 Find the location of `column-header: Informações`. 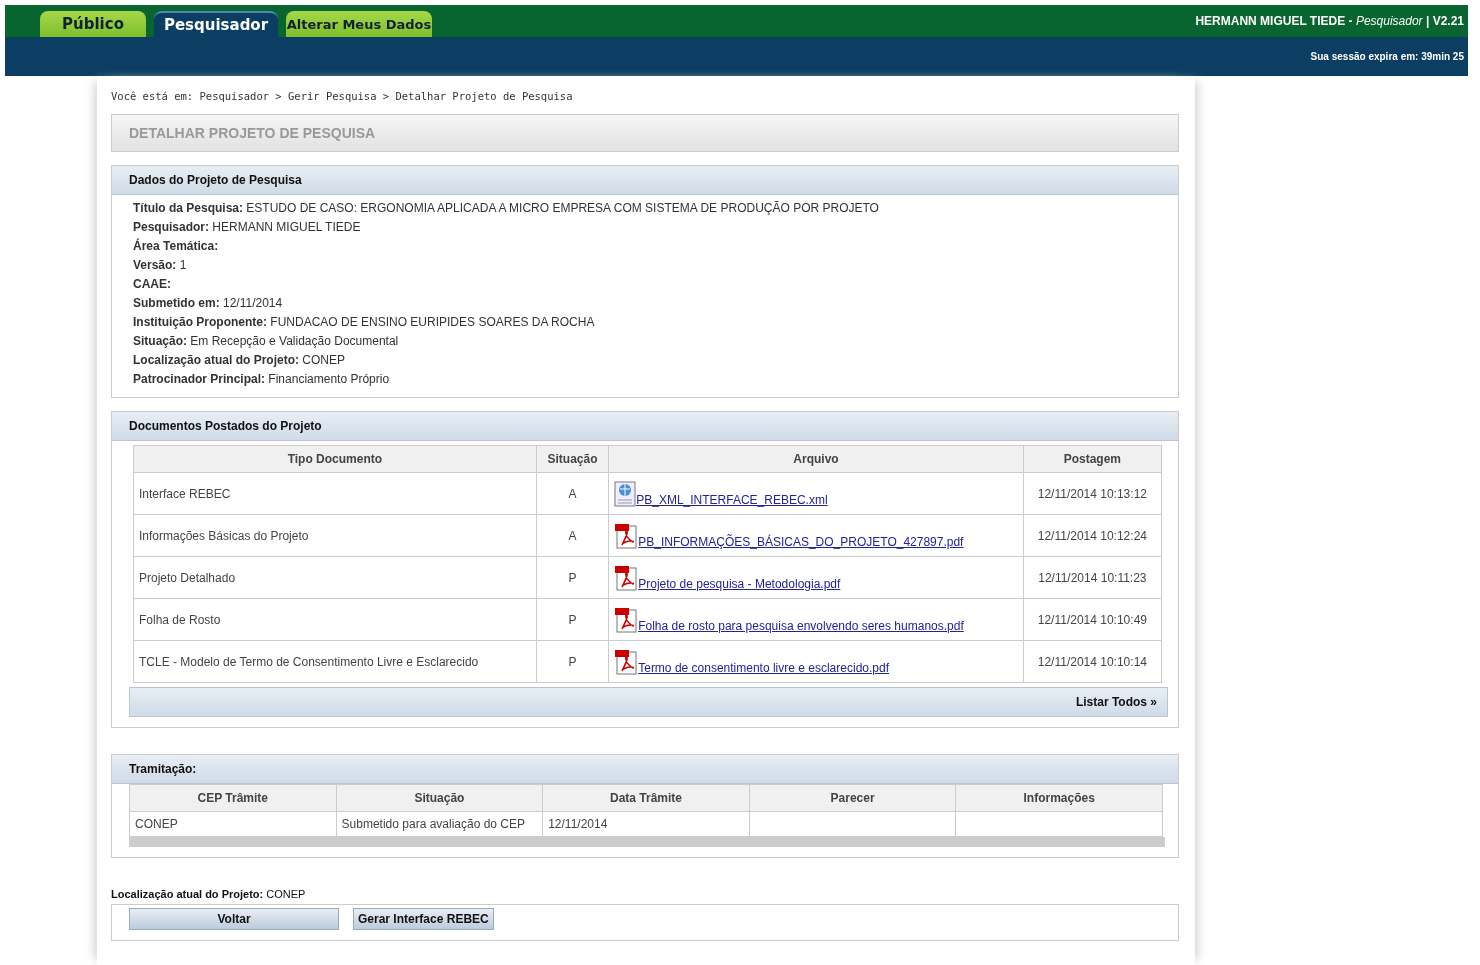

column-header: Informações is located at coordinates (1059, 798).